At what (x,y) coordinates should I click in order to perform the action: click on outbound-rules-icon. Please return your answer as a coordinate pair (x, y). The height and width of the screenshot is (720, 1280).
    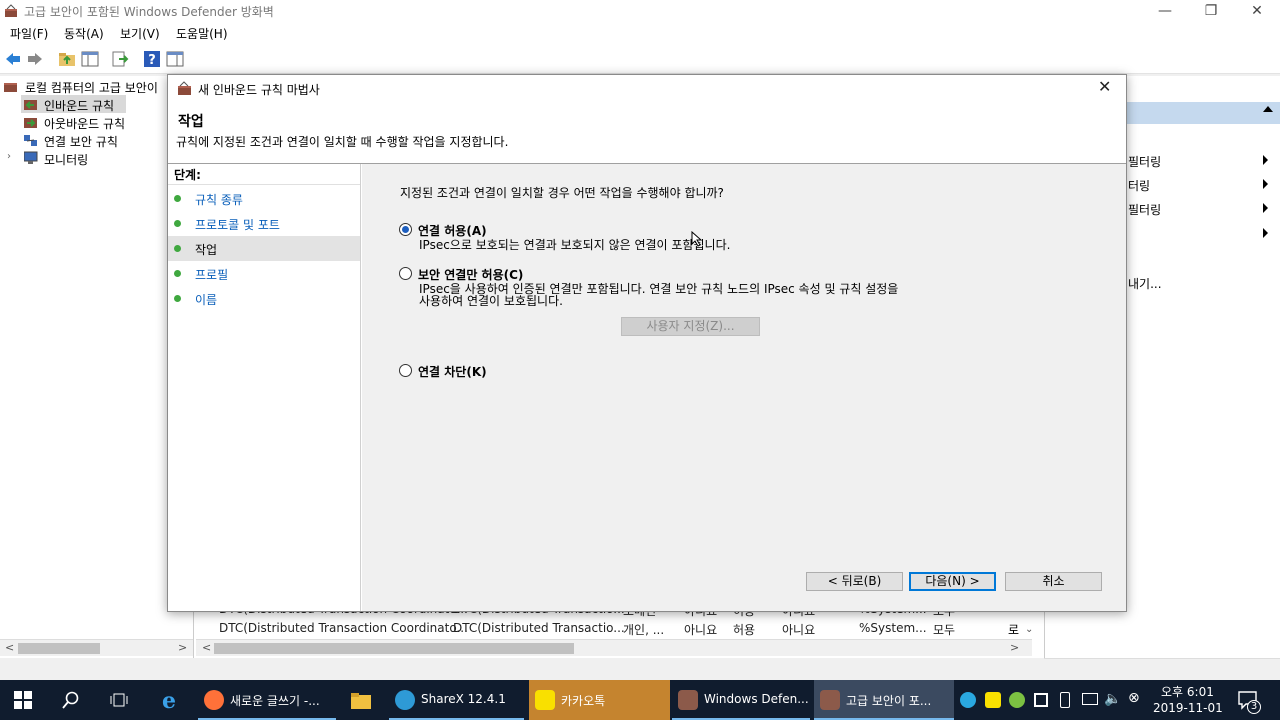
    Looking at the image, I should click on (30, 123).